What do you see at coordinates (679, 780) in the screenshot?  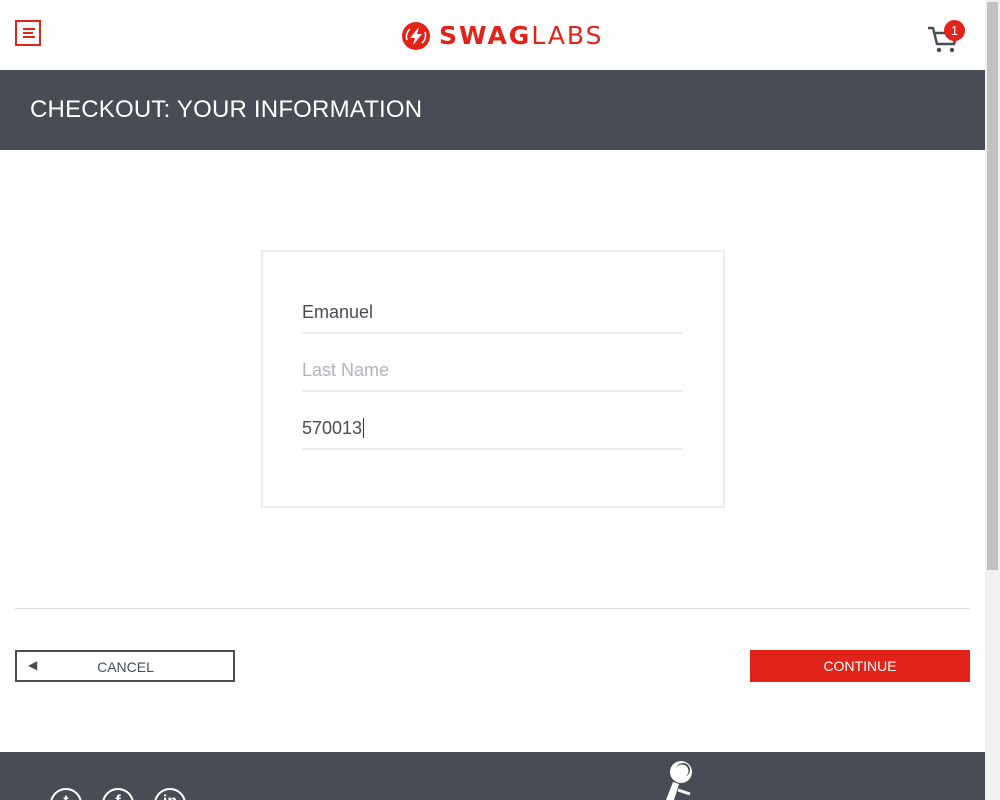 I see `robot-mascot-icon` at bounding box center [679, 780].